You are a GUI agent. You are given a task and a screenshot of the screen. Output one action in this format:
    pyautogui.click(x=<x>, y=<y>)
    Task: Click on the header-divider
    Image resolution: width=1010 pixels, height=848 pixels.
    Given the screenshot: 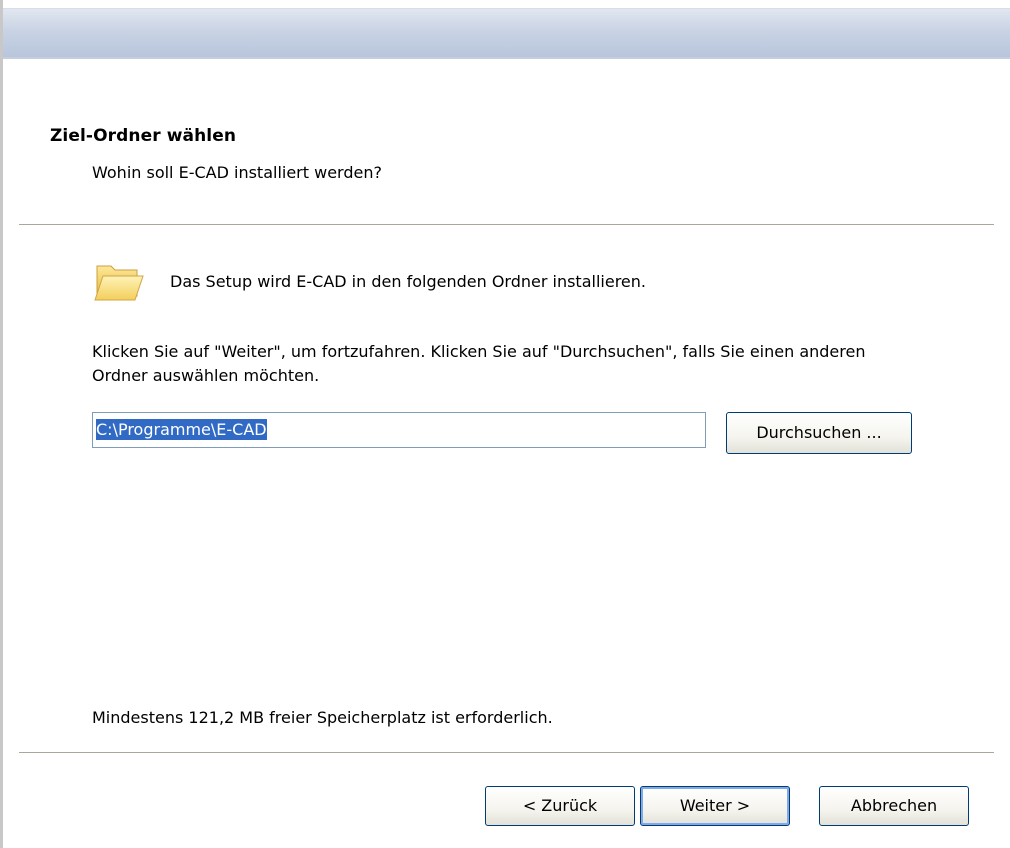 What is the action you would take?
    pyautogui.click(x=506, y=225)
    